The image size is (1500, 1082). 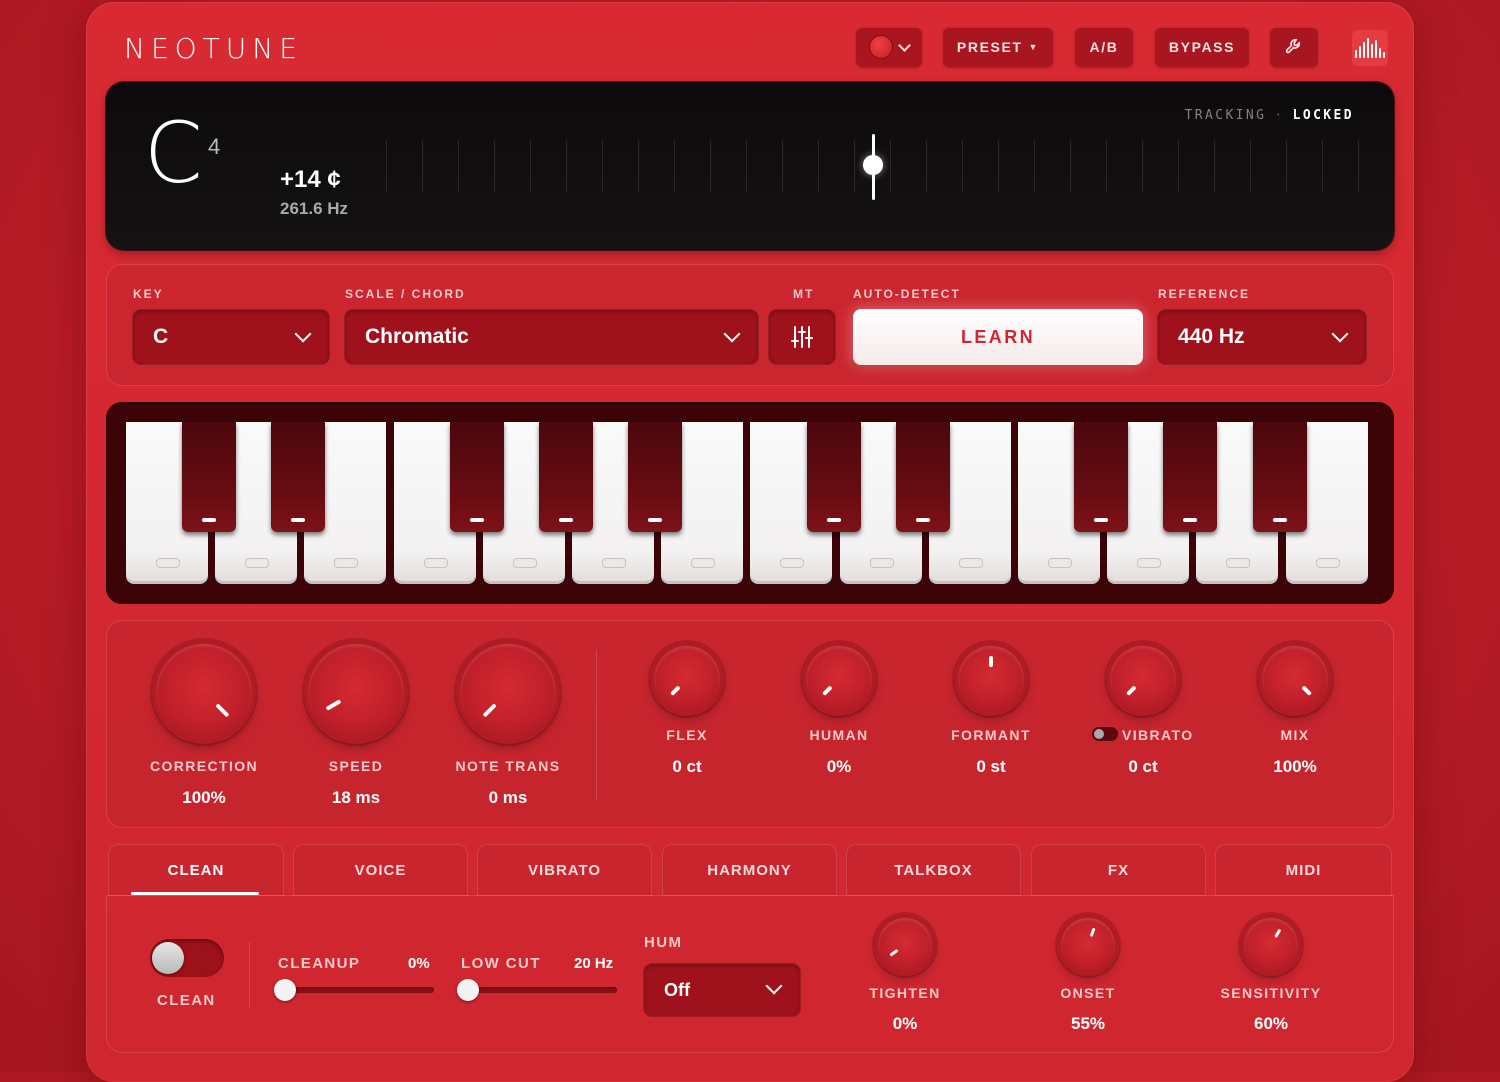 I want to click on mt-button, so click(x=802, y=337).